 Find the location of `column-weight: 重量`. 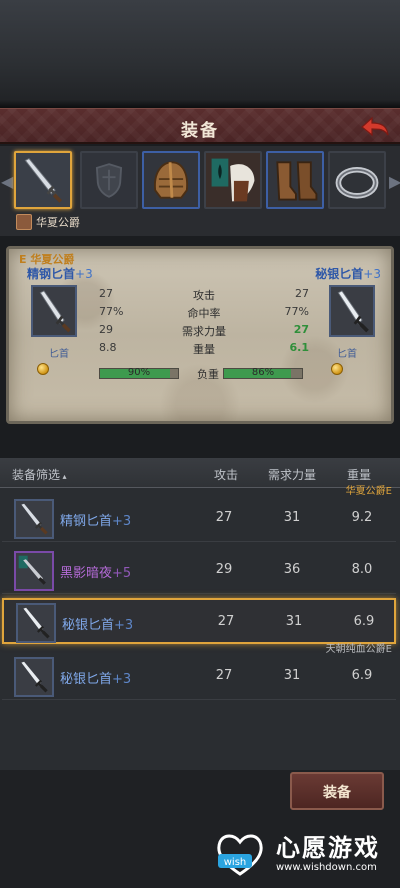

column-weight: 重量 is located at coordinates (359, 474).